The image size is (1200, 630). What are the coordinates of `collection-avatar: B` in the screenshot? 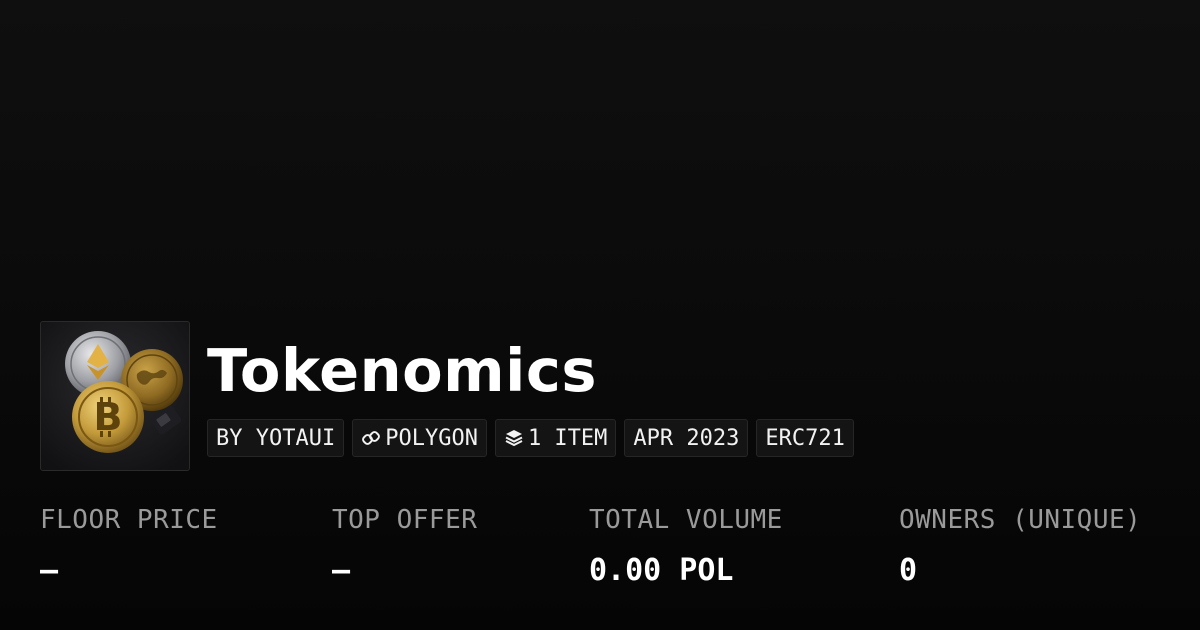 It's located at (115, 396).